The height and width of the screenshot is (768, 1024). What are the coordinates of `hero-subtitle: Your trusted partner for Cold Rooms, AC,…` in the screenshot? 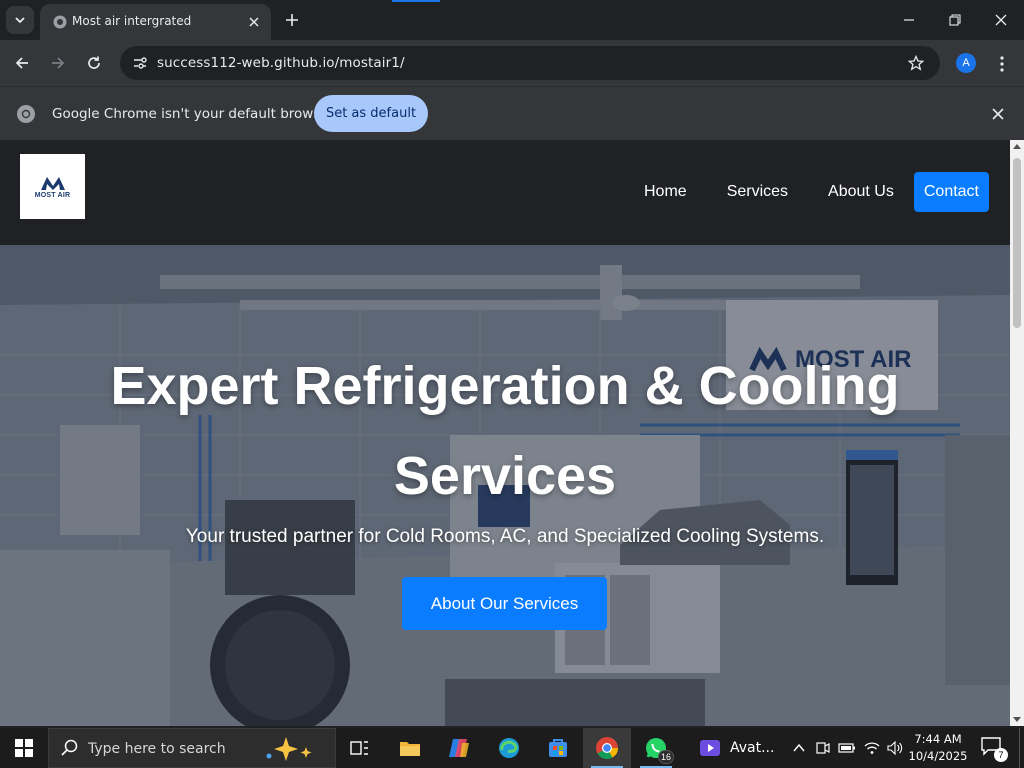 It's located at (505, 536).